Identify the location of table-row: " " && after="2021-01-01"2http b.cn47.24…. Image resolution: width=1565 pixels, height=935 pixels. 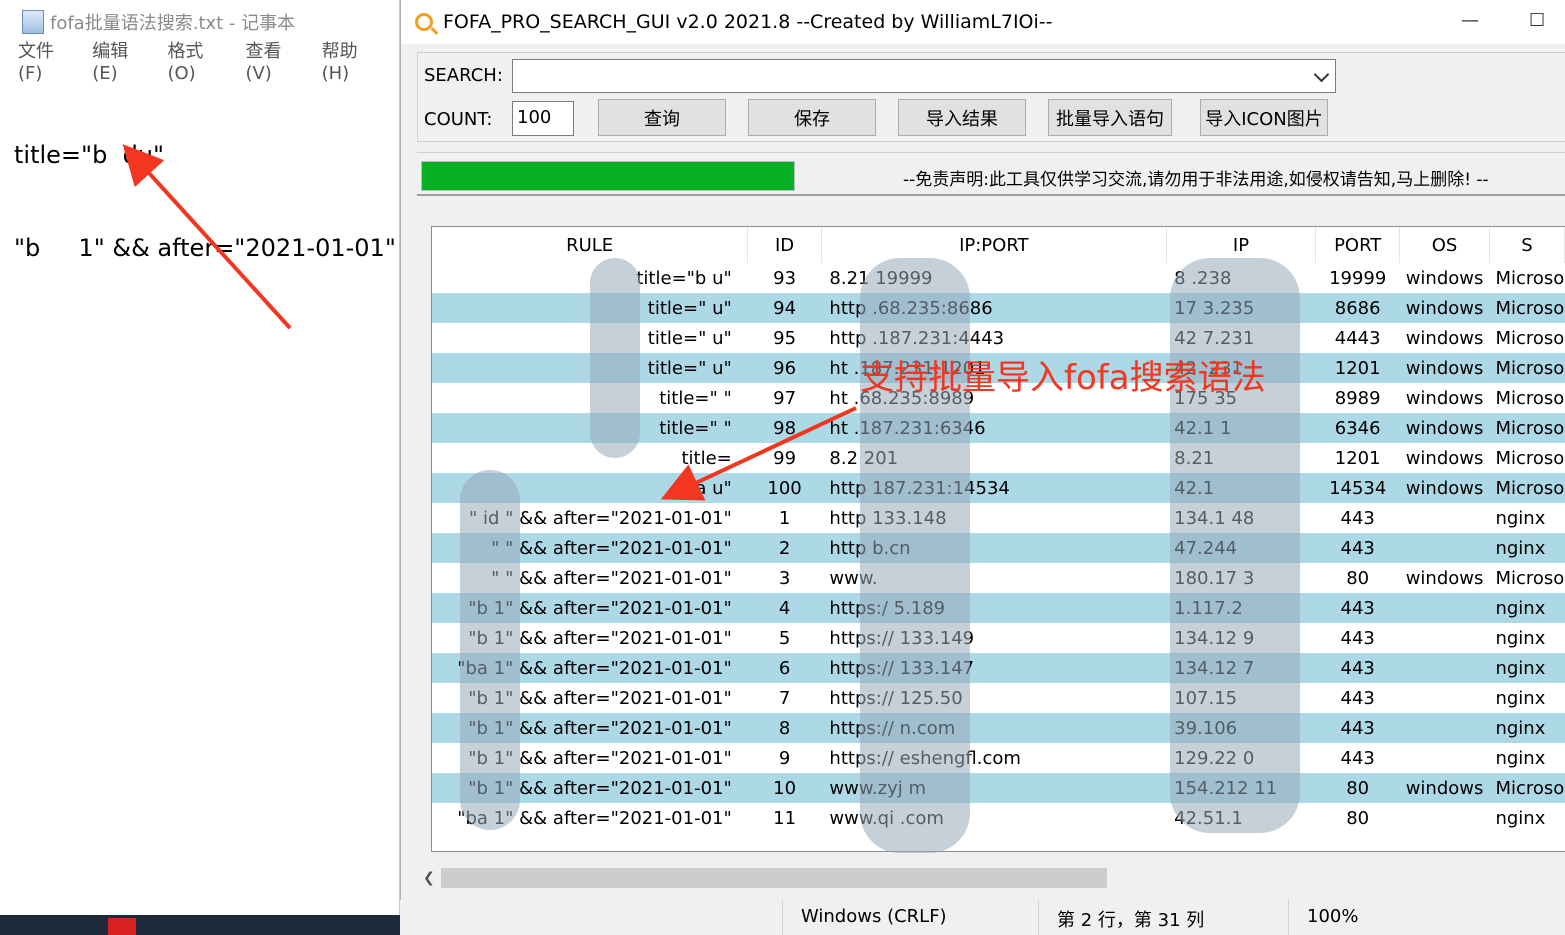
(998, 548).